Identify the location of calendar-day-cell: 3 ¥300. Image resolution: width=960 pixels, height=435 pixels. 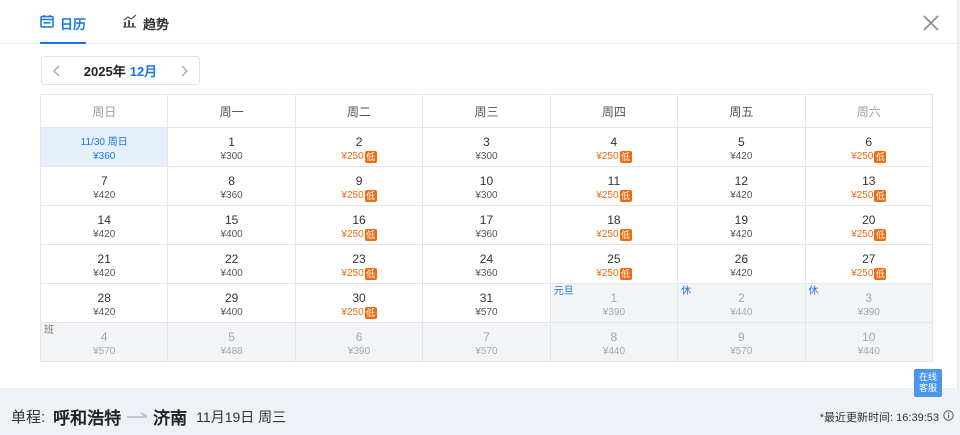
(486, 147).